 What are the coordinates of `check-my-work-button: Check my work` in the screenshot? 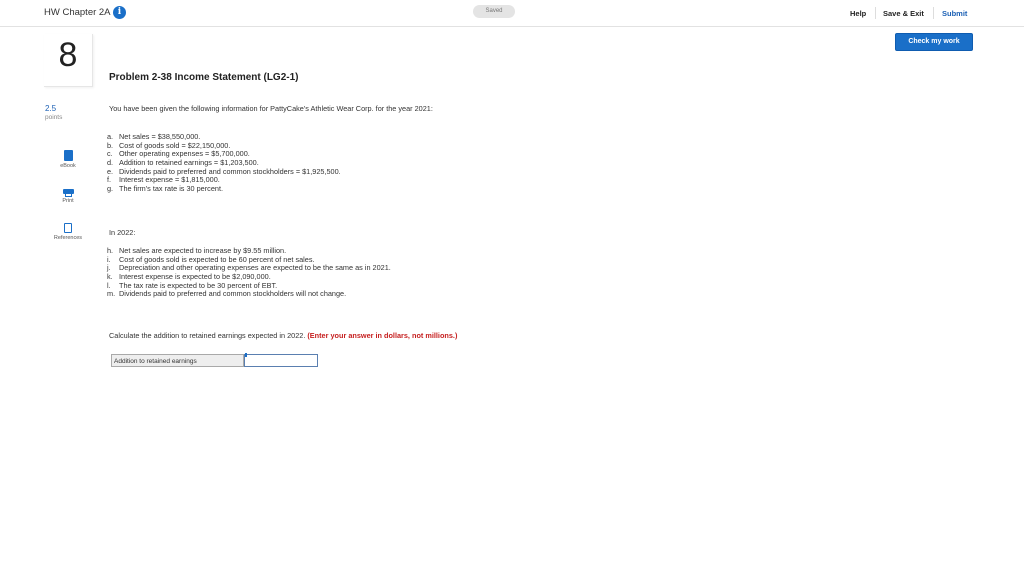 It's located at (934, 42).